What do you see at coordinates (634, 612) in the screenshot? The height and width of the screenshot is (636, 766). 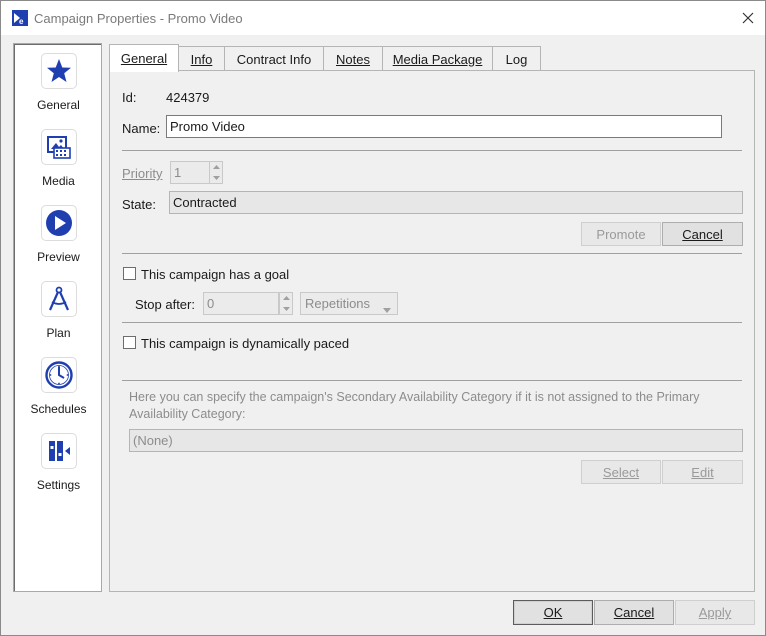 I see `cancel-button: Cancel` at bounding box center [634, 612].